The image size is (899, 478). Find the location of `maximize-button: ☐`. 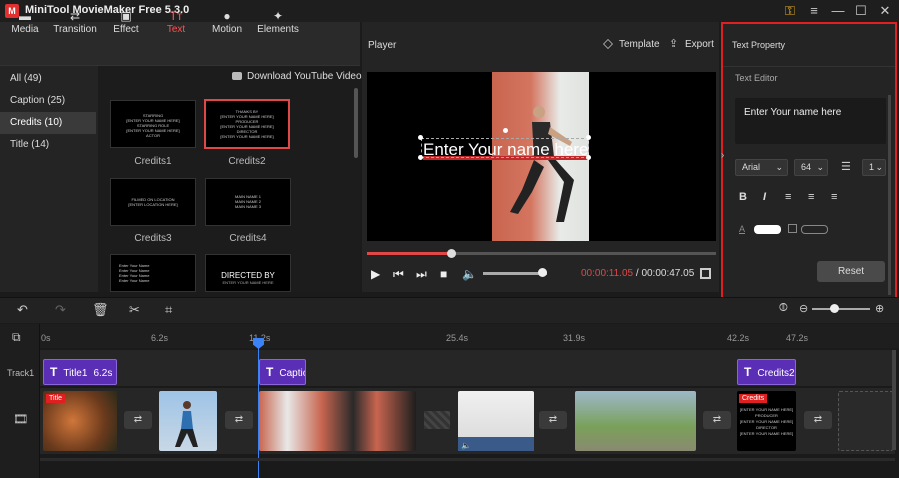

maximize-button: ☐ is located at coordinates (861, 11).